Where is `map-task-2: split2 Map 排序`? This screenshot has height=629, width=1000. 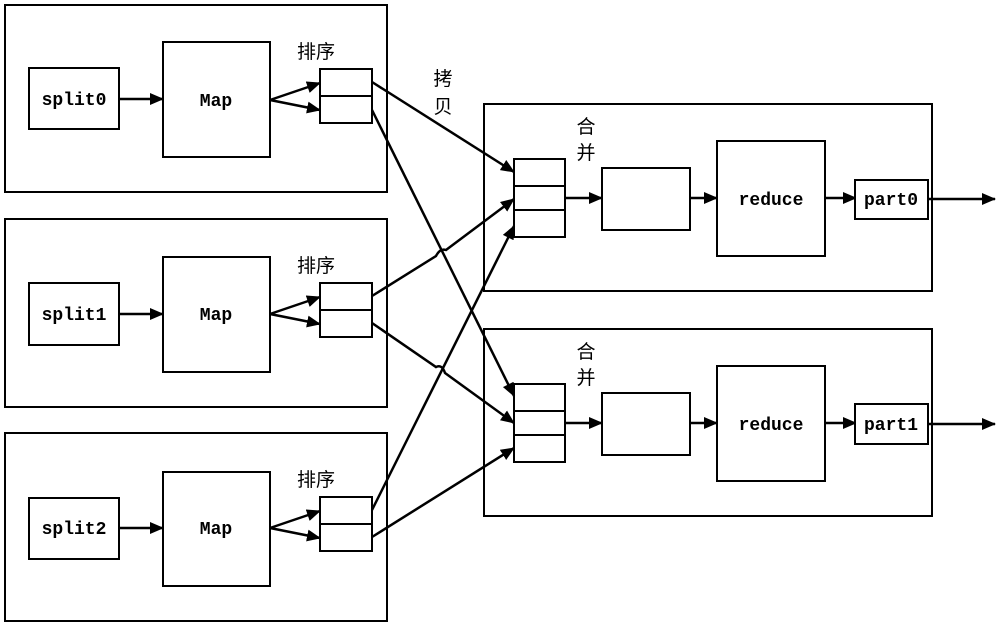 map-task-2: split2 Map 排序 is located at coordinates (196, 527).